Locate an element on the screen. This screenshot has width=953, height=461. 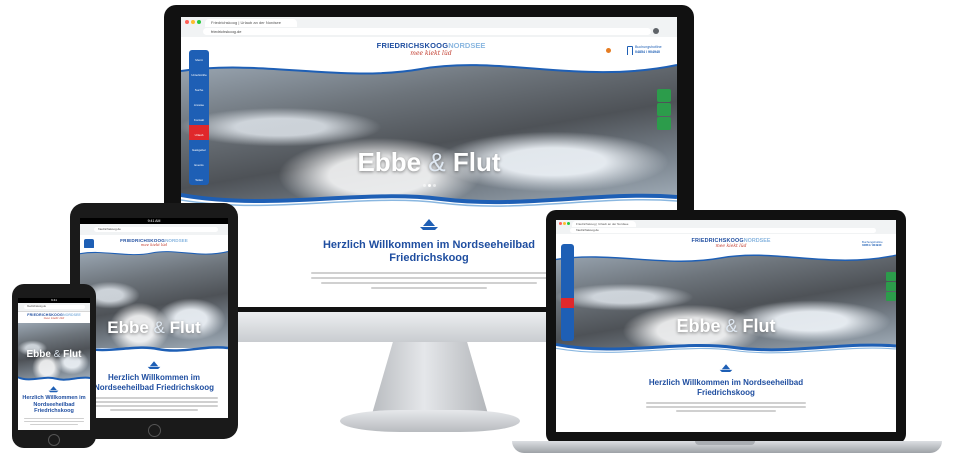
boat-icon is located at coordinates (53, 389).